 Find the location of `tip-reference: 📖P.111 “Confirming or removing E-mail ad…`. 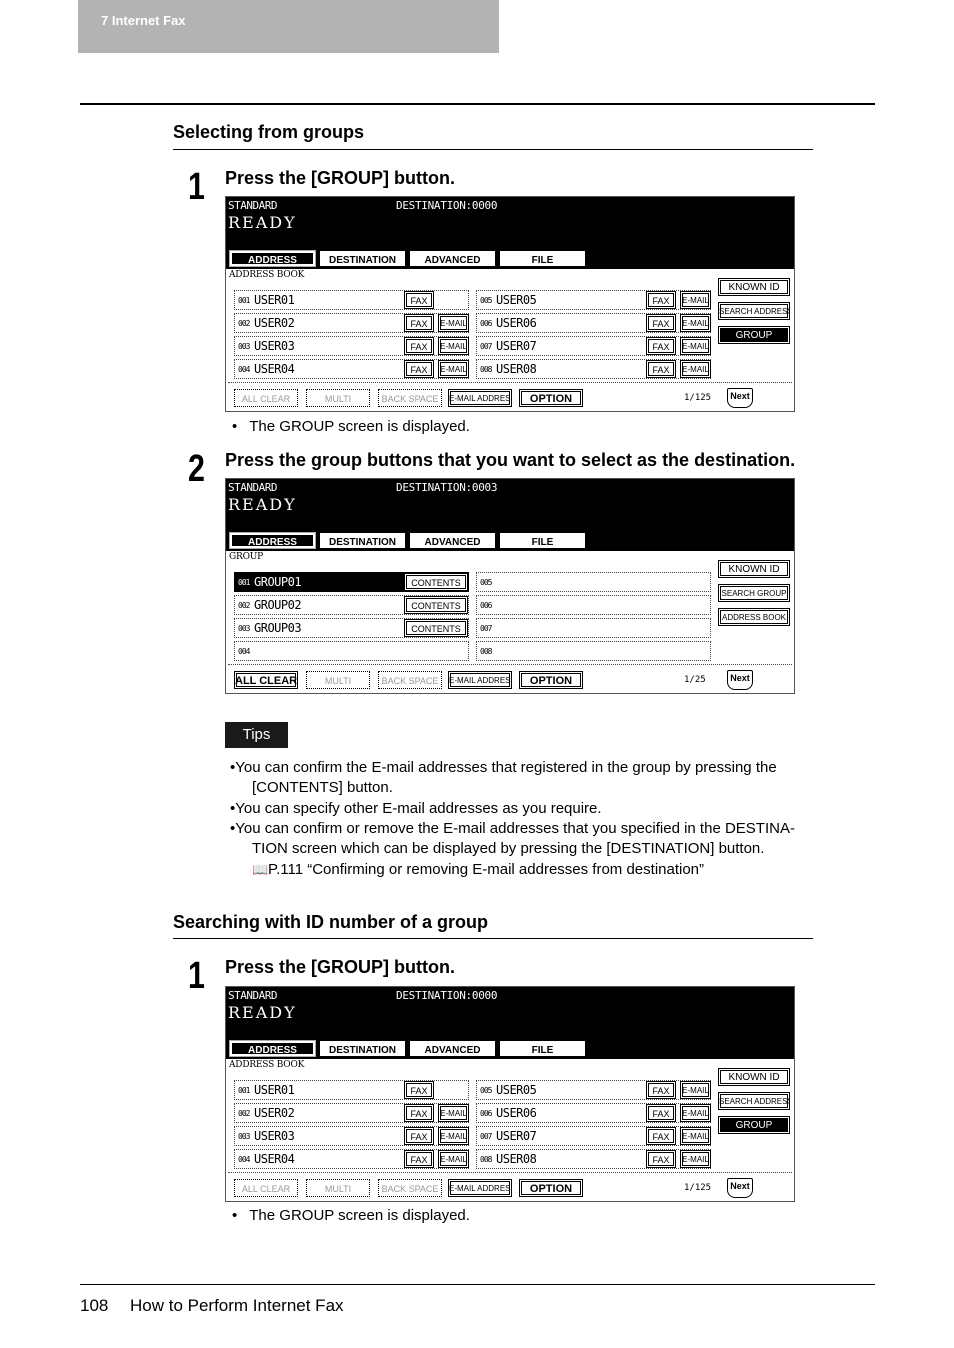

tip-reference: 📖P.111 “Confirming or removing E-mail ad… is located at coordinates (478, 870).